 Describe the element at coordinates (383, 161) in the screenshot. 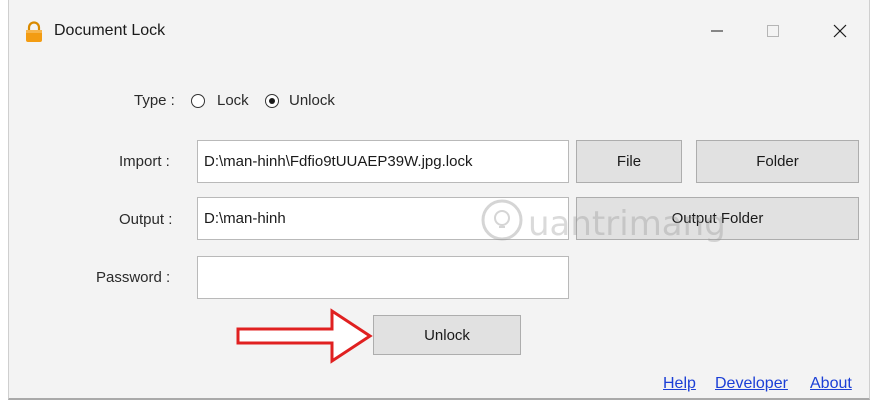

I see `import-path-input` at that location.